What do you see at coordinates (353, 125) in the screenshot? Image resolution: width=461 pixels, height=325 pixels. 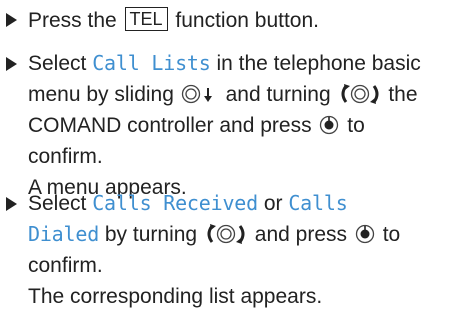 I see `step-2-line-3-b: to` at bounding box center [353, 125].